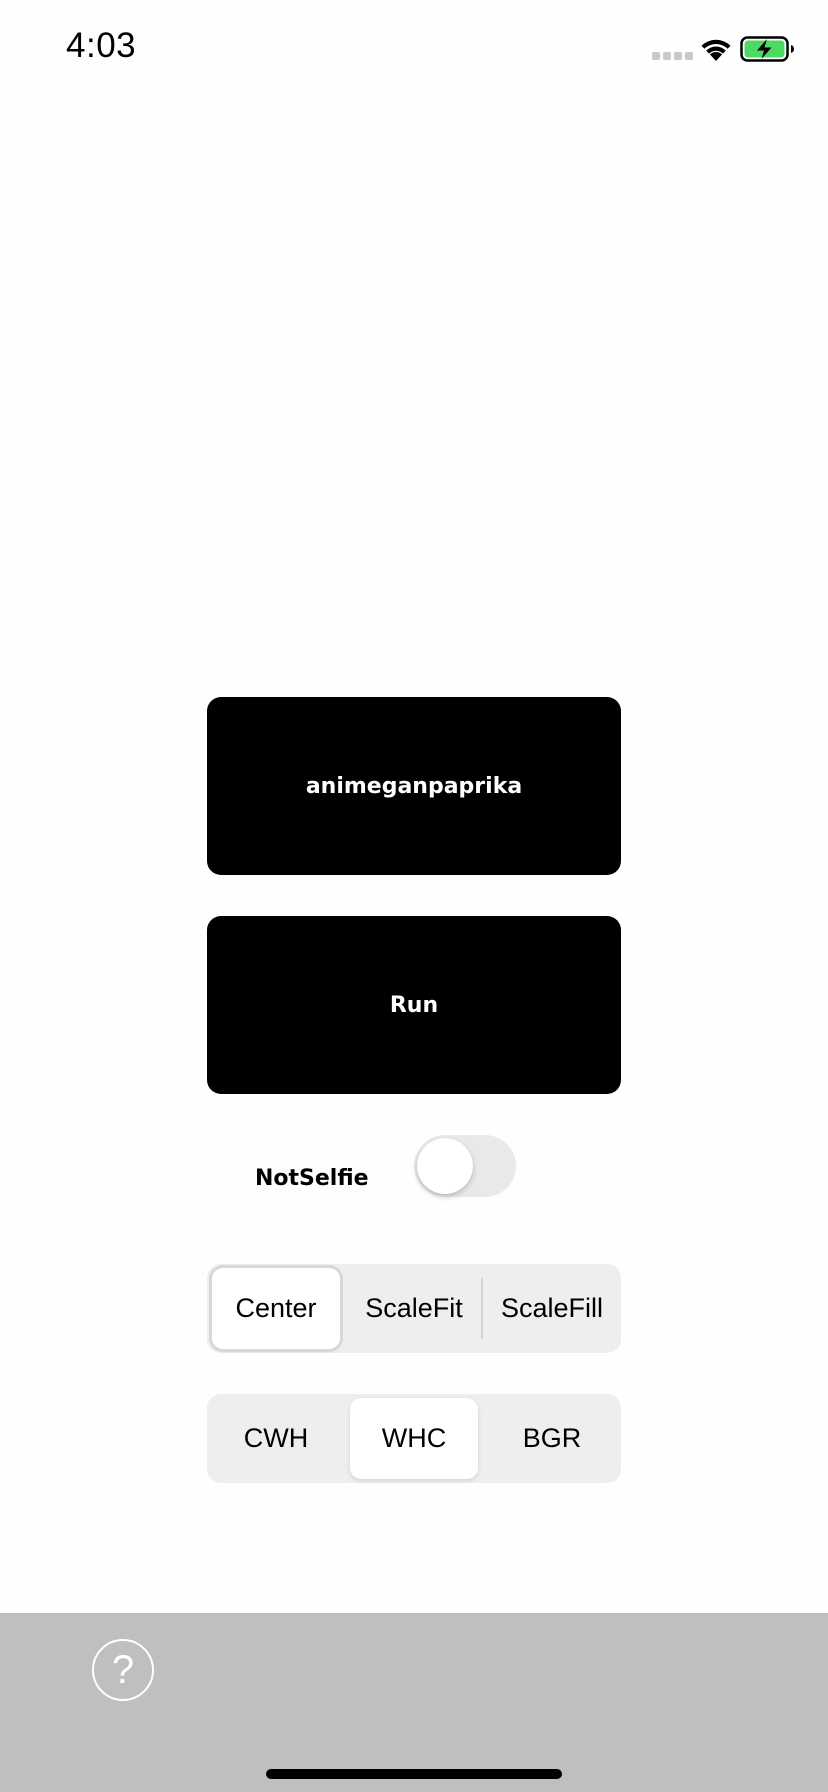 The height and width of the screenshot is (1792, 828). I want to click on home-indicator, so click(414, 1774).